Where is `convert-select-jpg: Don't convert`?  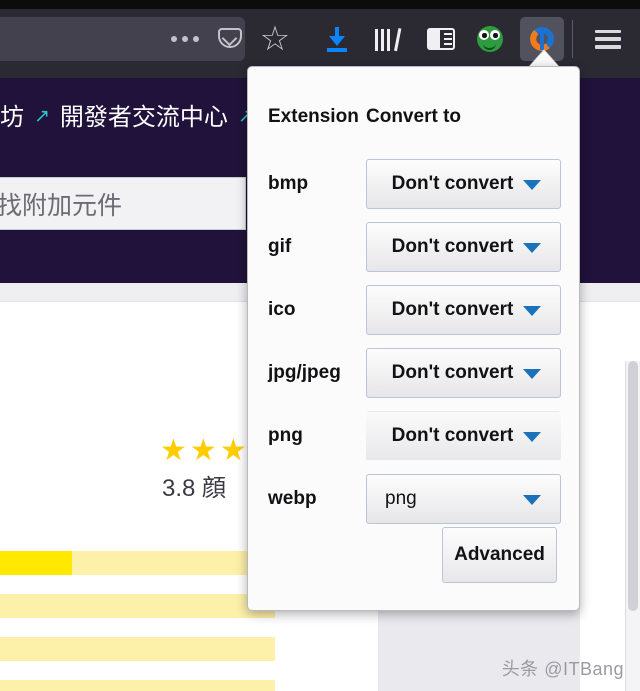
convert-select-jpg: Don't convert is located at coordinates (463, 372).